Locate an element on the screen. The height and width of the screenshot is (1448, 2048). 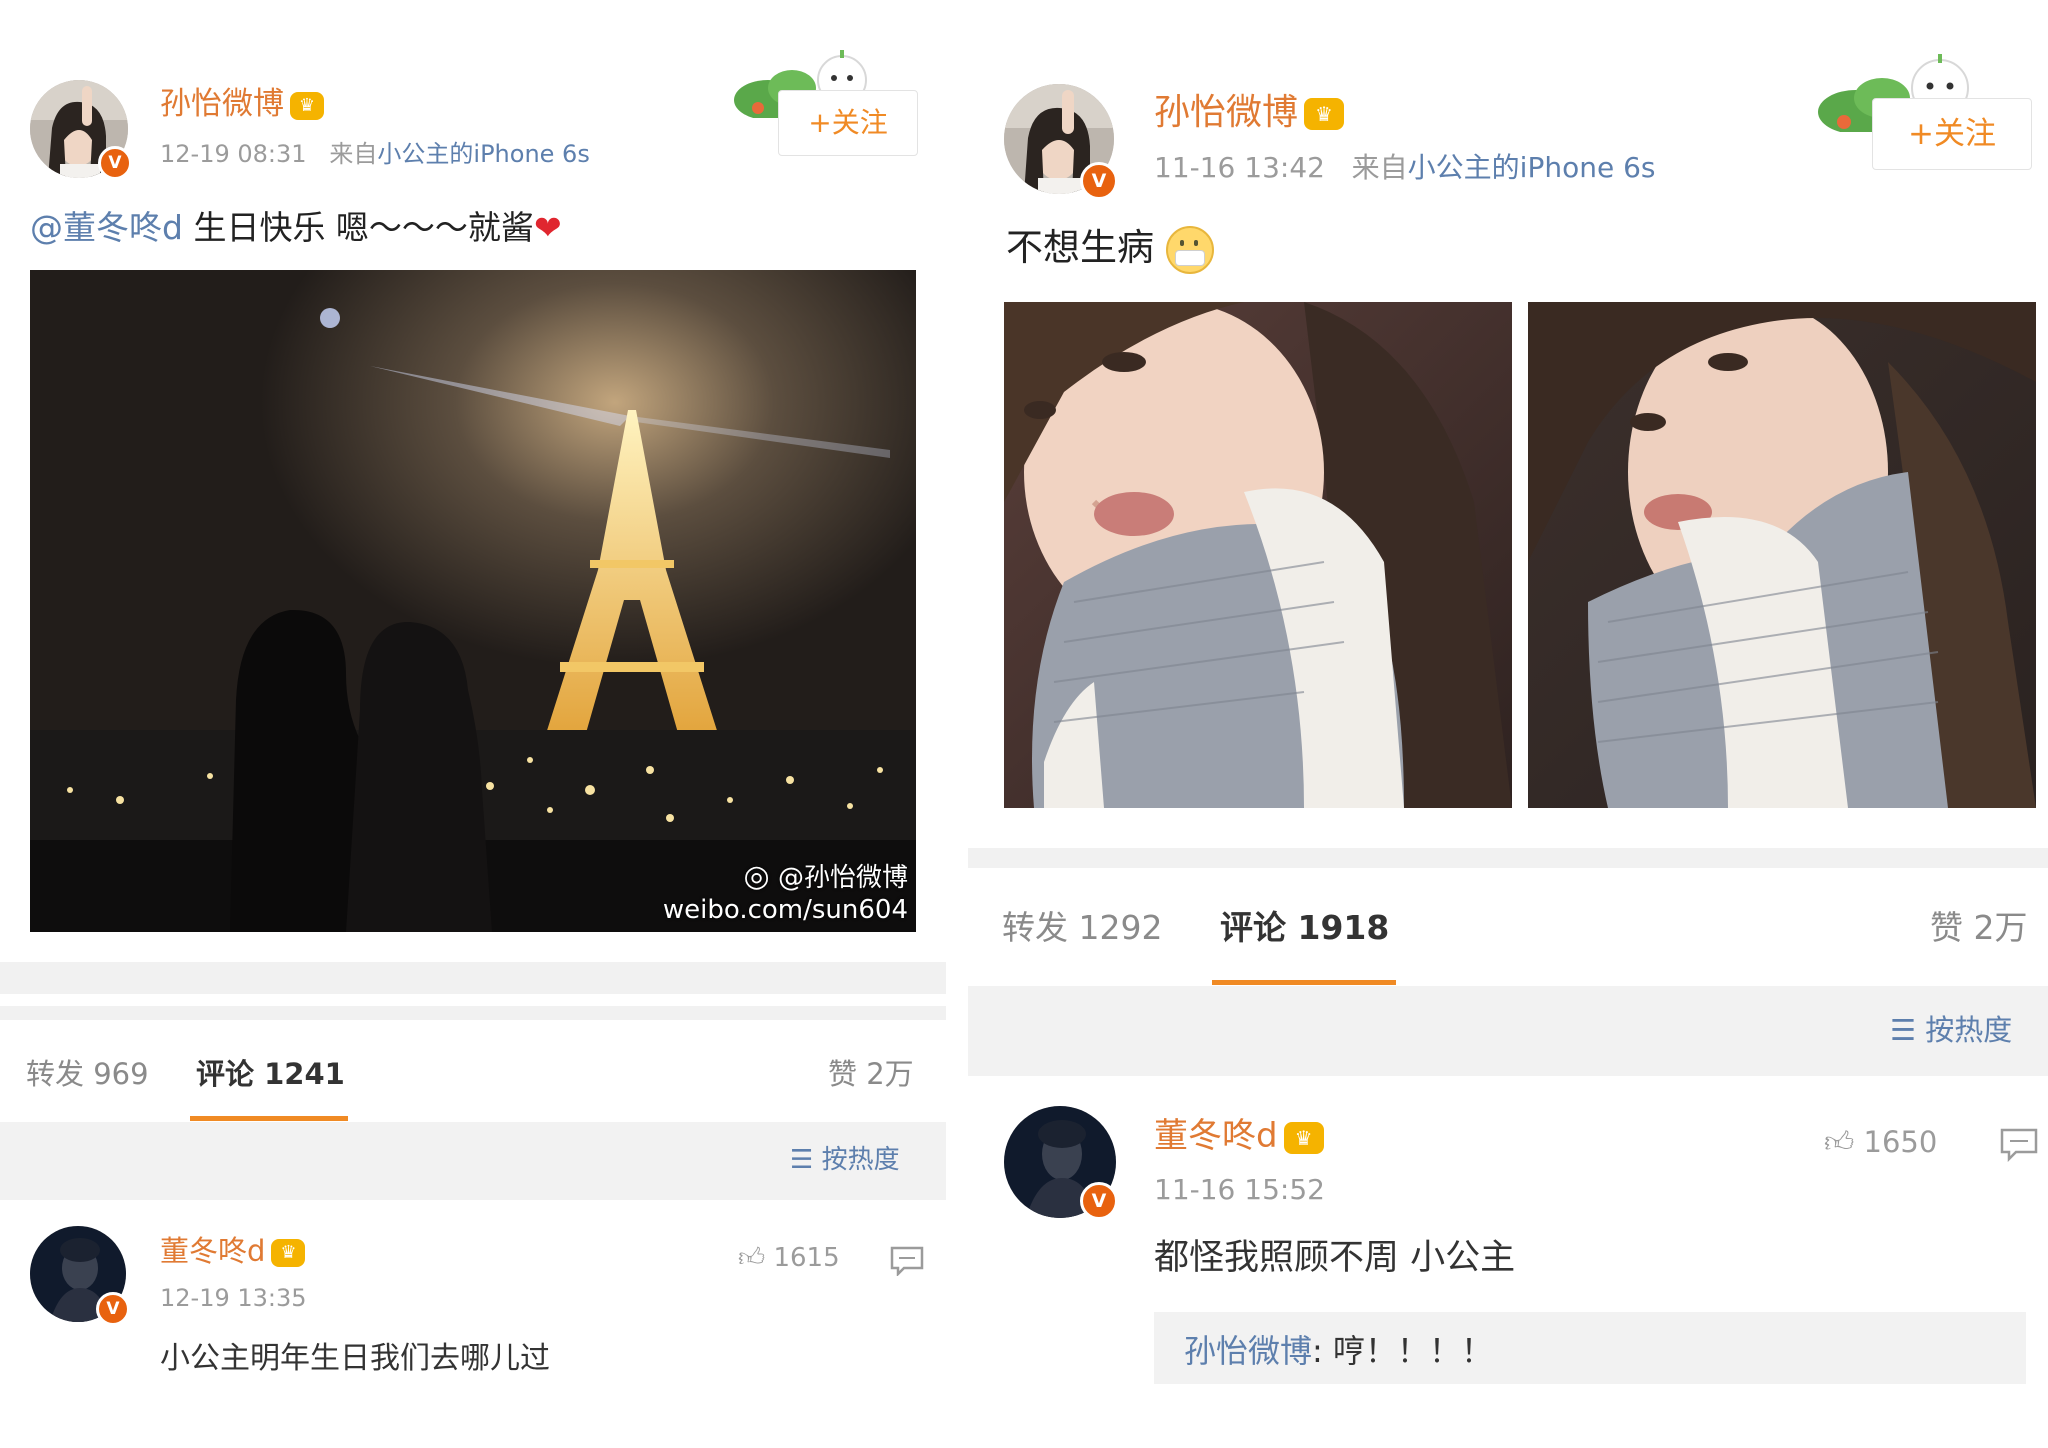
comment-like-button: 👍︎ 1650 is located at coordinates (1880, 1142).